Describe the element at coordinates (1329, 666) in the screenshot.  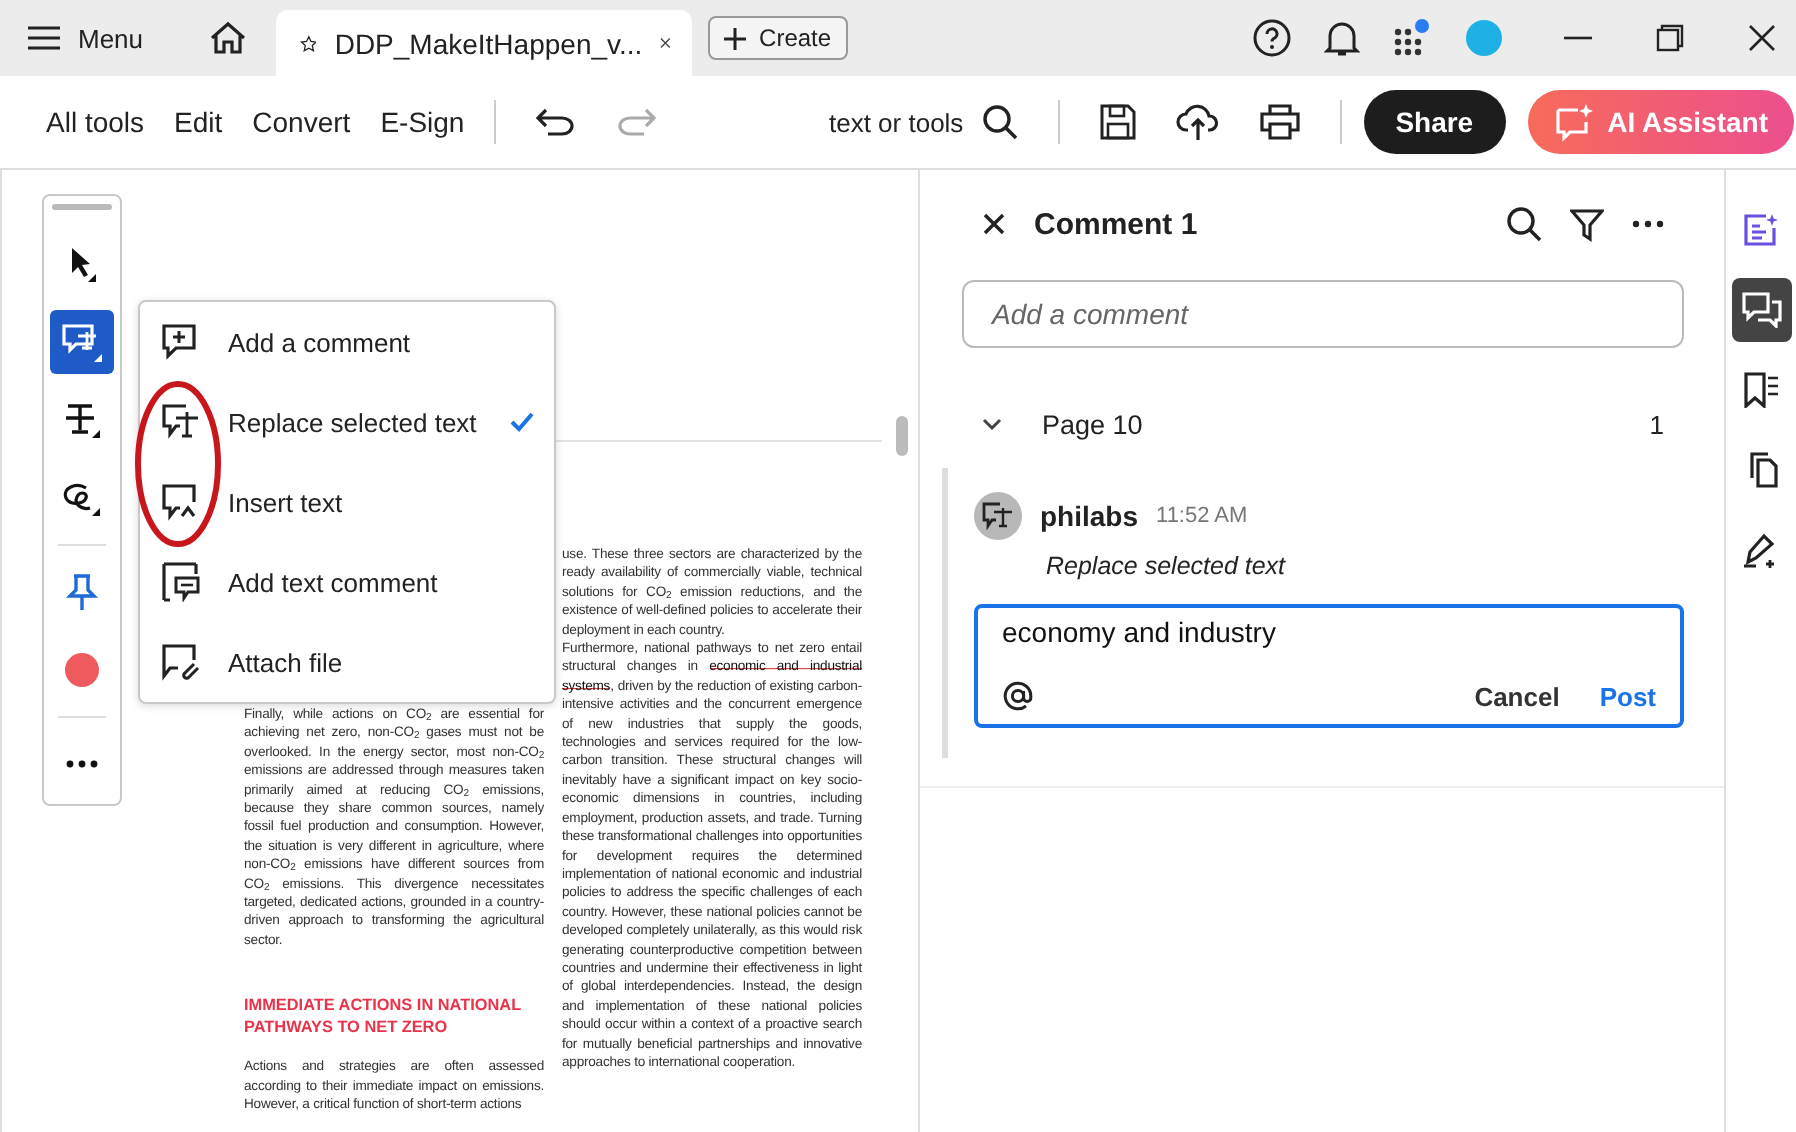
I see `reply-field: economy and industry Cancel Post` at that location.